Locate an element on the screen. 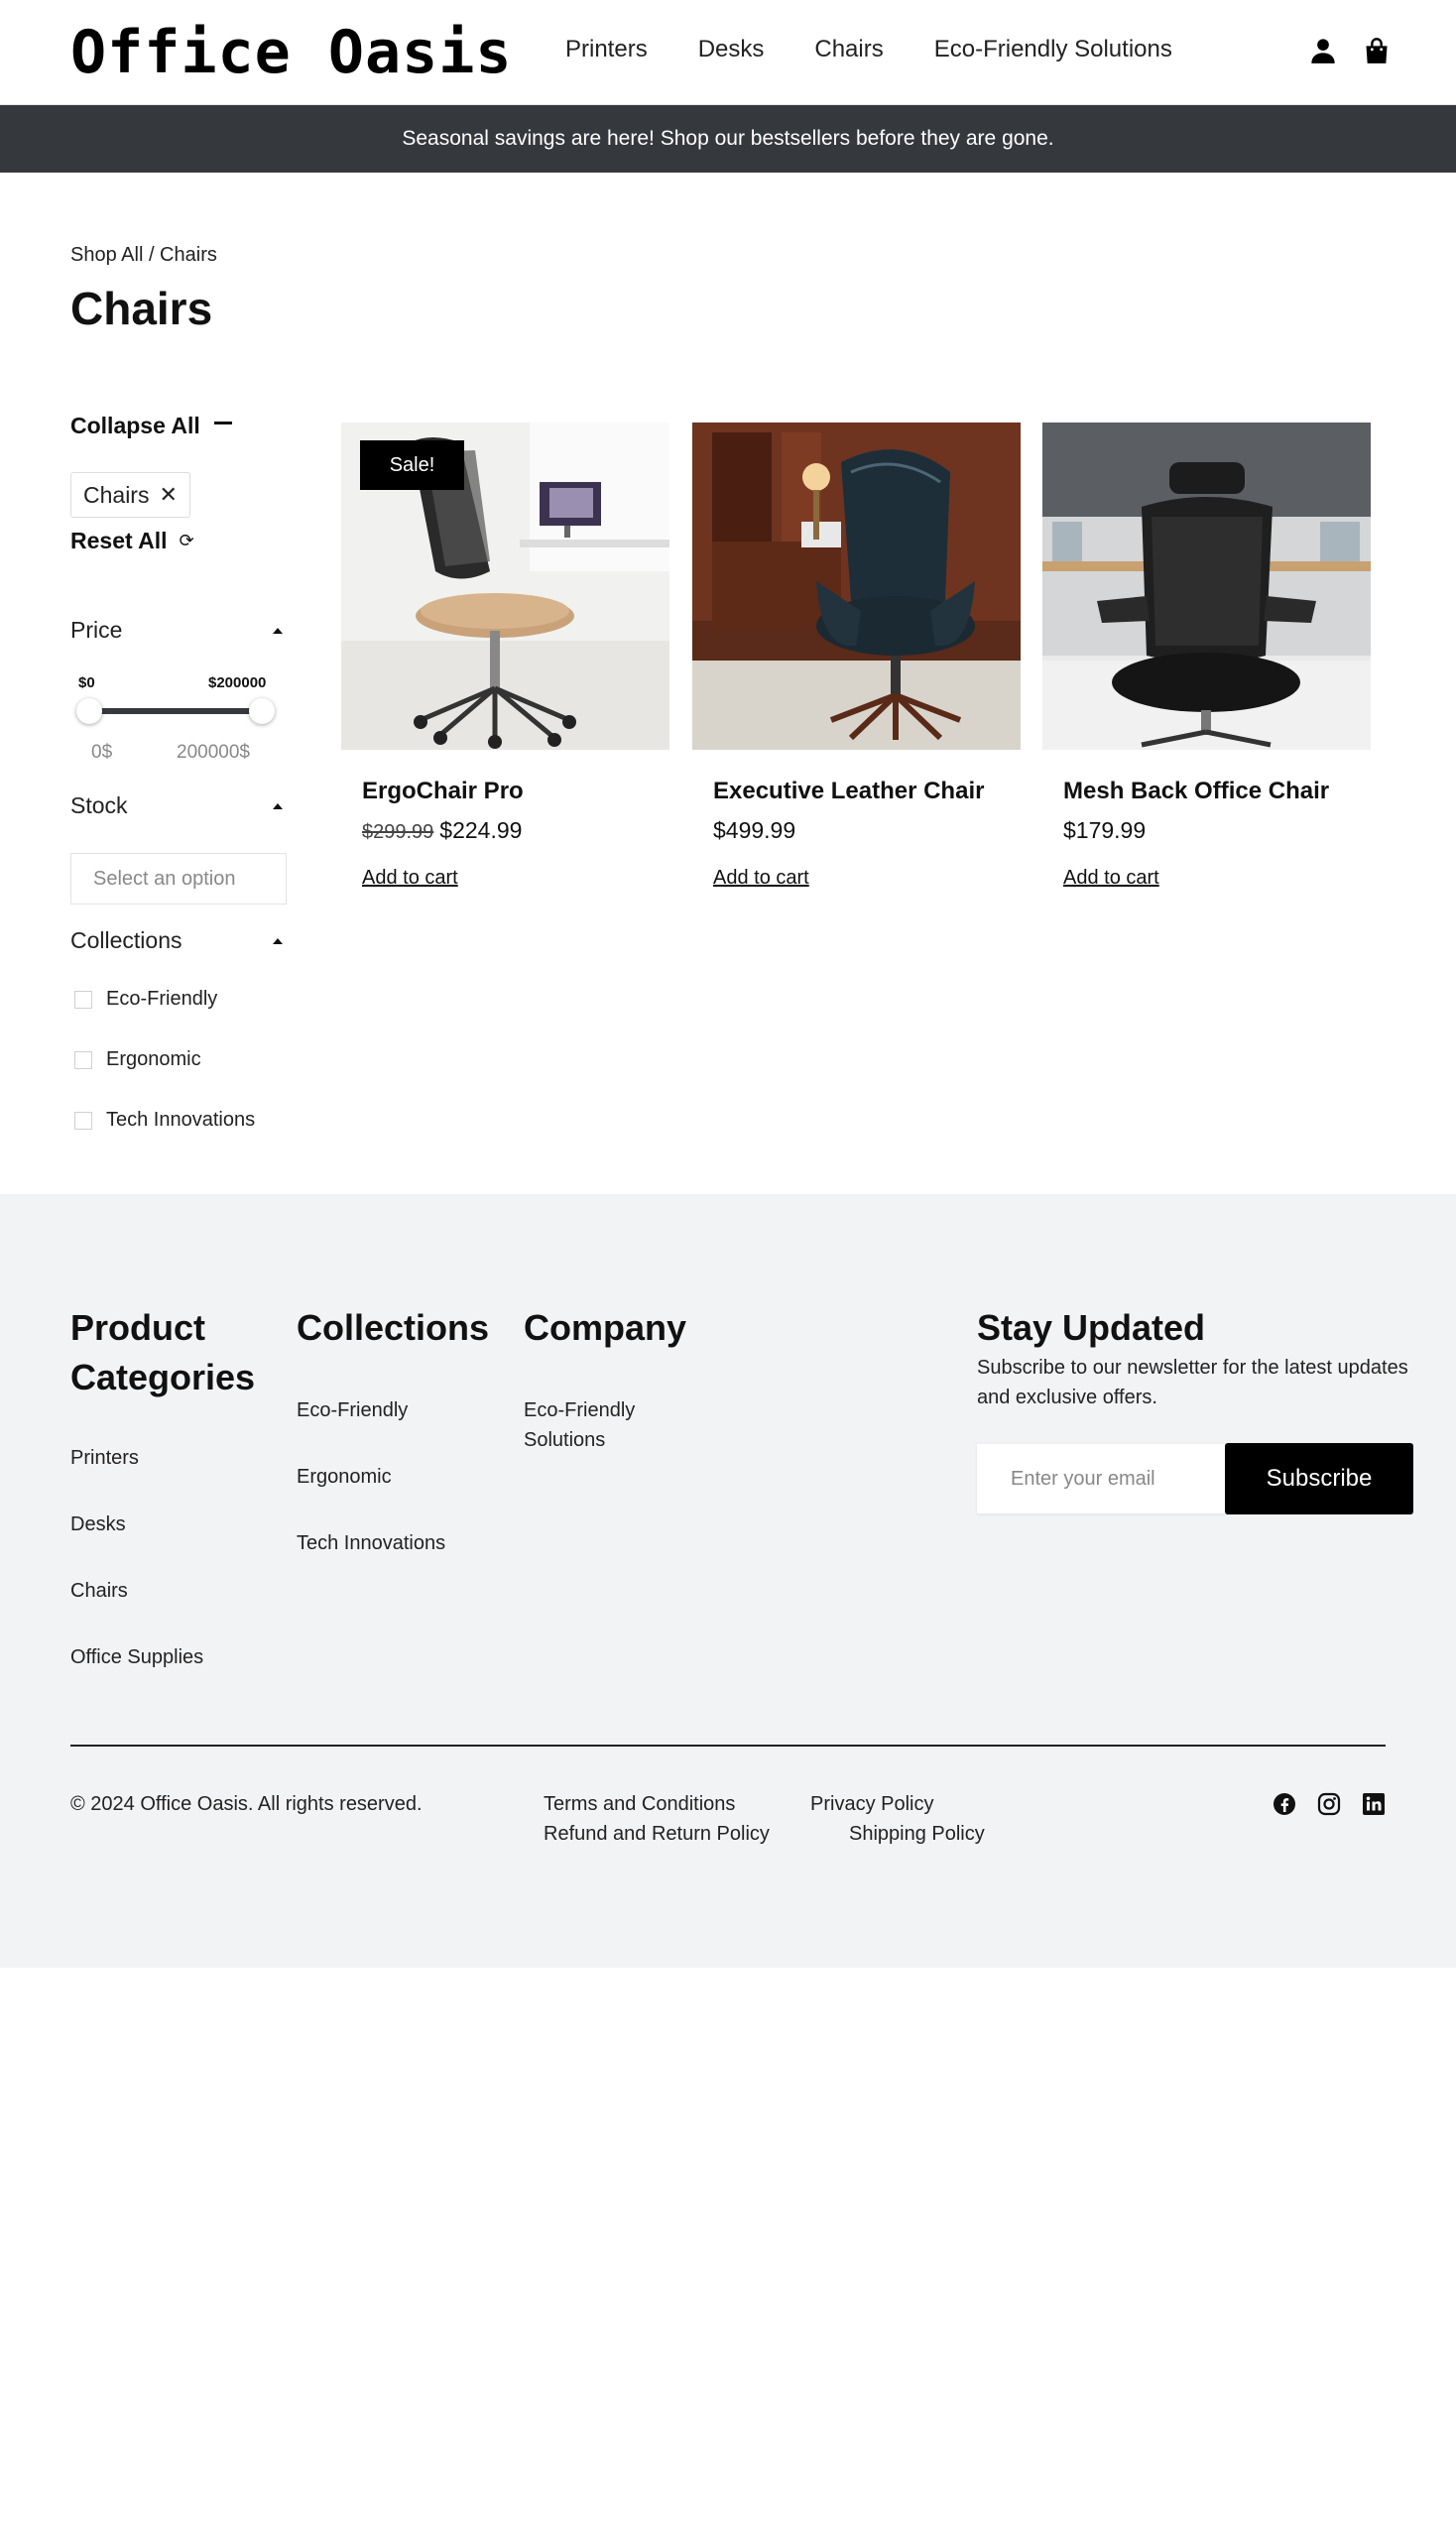  collection-option-ergonomic: Ergonomic is located at coordinates (137, 1060).